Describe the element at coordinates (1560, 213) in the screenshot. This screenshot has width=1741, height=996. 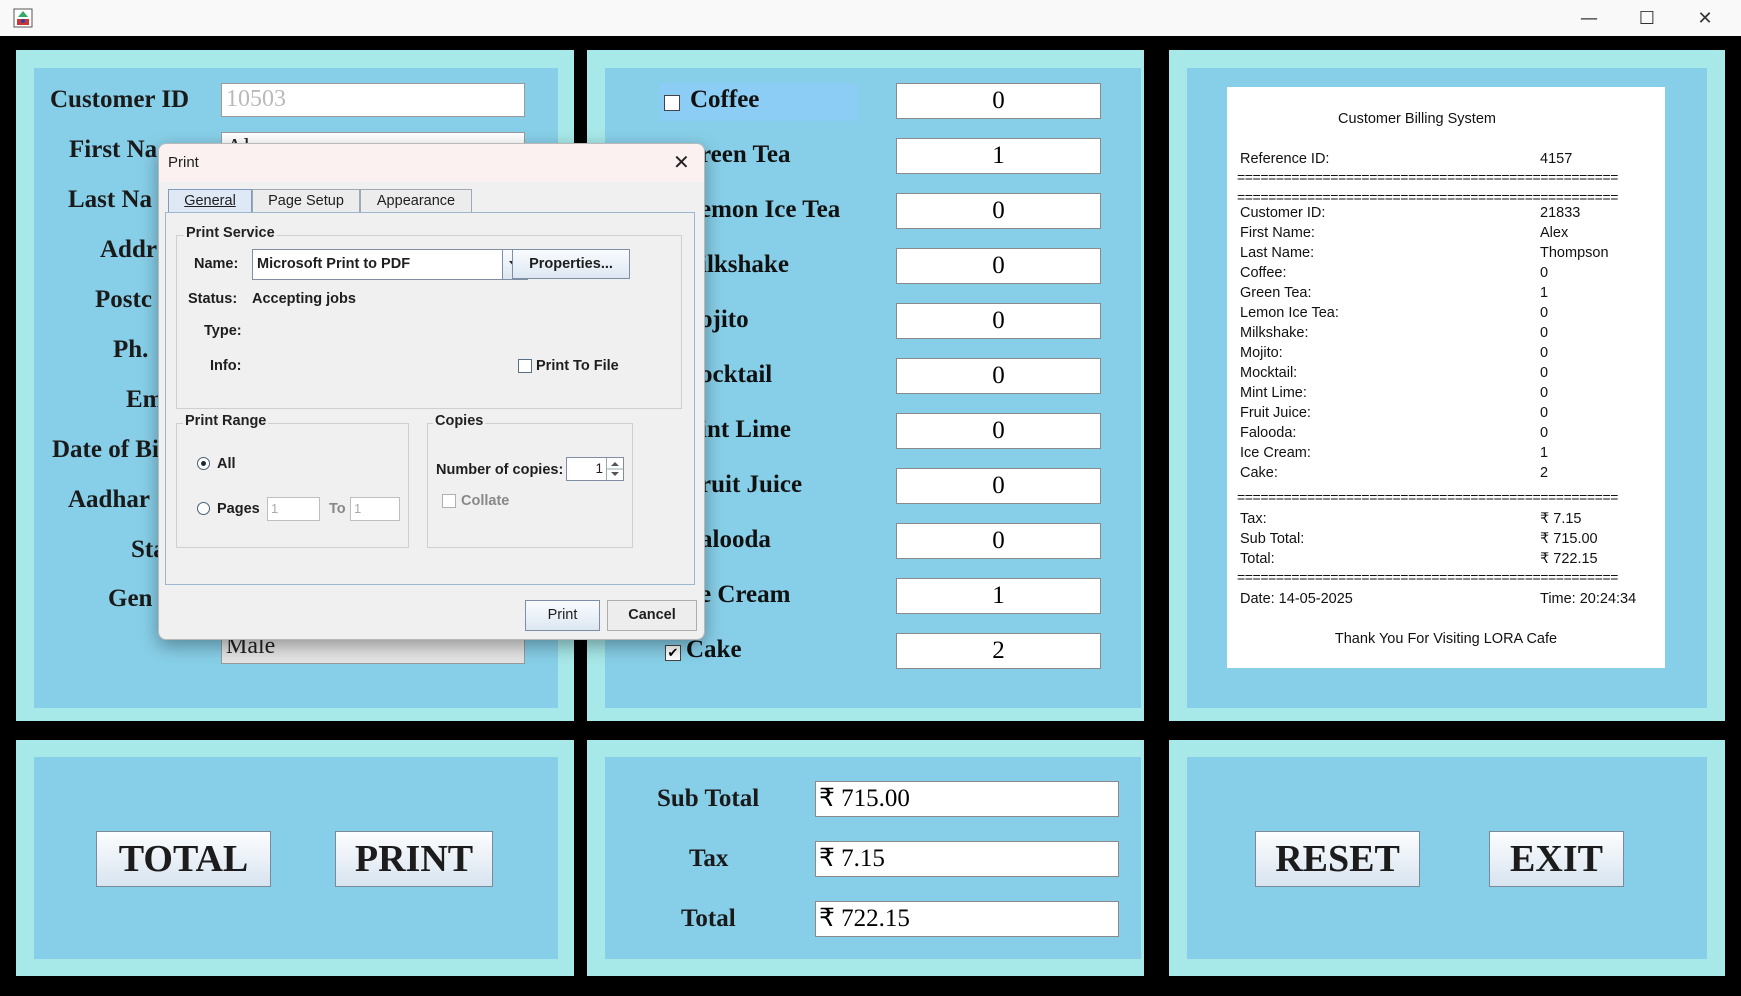
I see `receipt-row-value: 21833` at that location.